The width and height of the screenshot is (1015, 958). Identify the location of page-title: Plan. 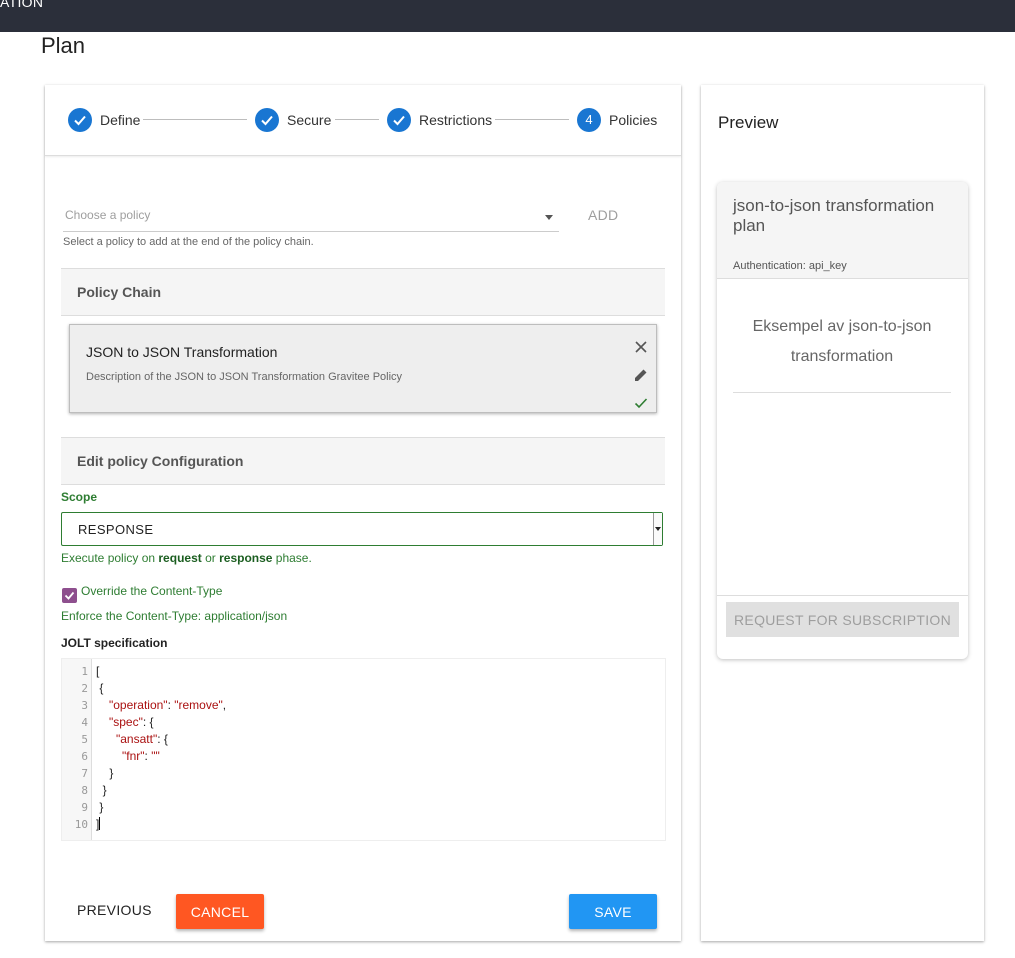
(63, 45).